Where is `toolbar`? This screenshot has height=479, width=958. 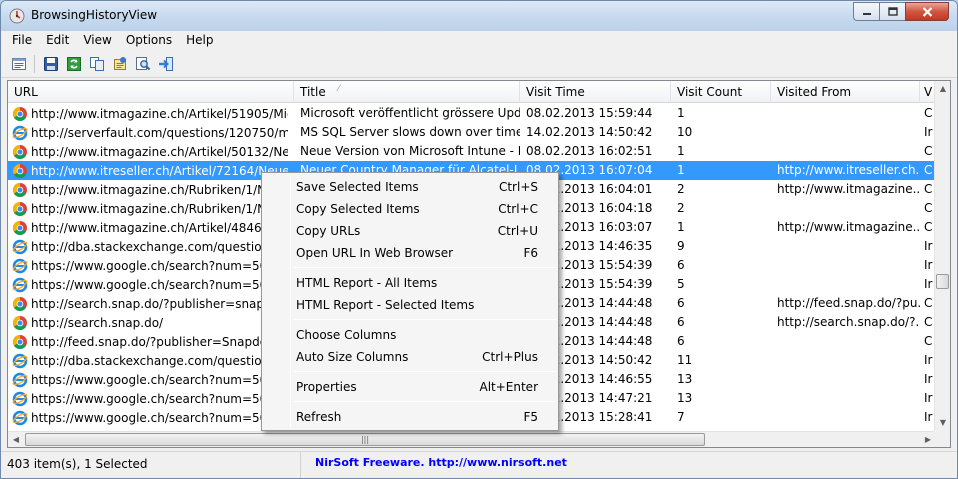
toolbar is located at coordinates (479, 64).